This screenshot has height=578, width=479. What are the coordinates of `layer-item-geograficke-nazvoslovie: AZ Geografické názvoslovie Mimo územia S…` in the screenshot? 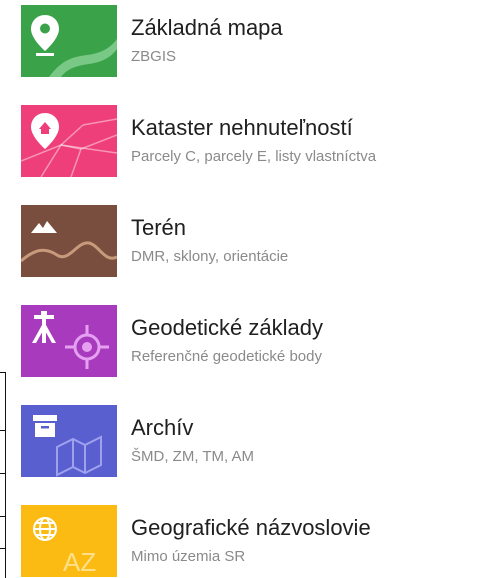 It's located at (246, 541).